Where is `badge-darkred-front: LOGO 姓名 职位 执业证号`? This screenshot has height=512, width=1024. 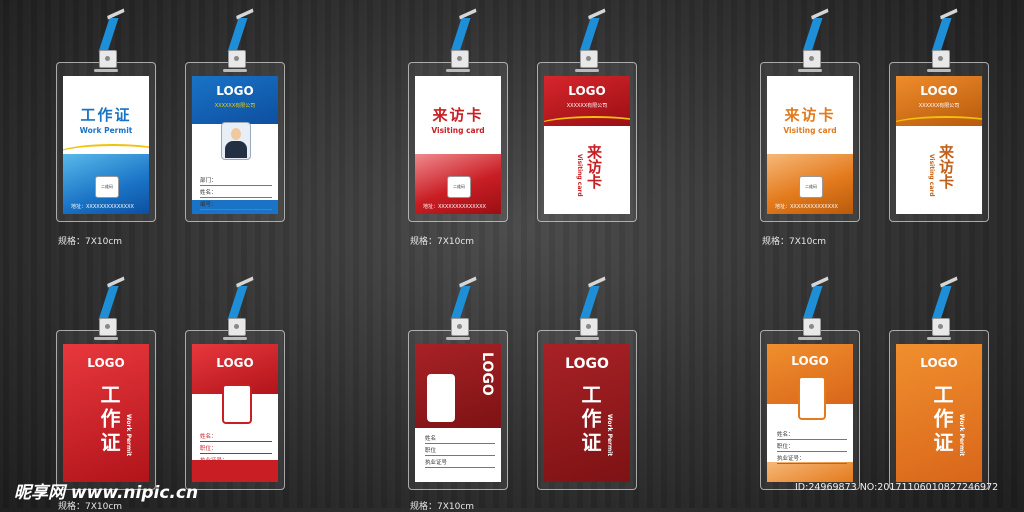
badge-darkred-front: LOGO 姓名 职位 执业证号 is located at coordinates (458, 388).